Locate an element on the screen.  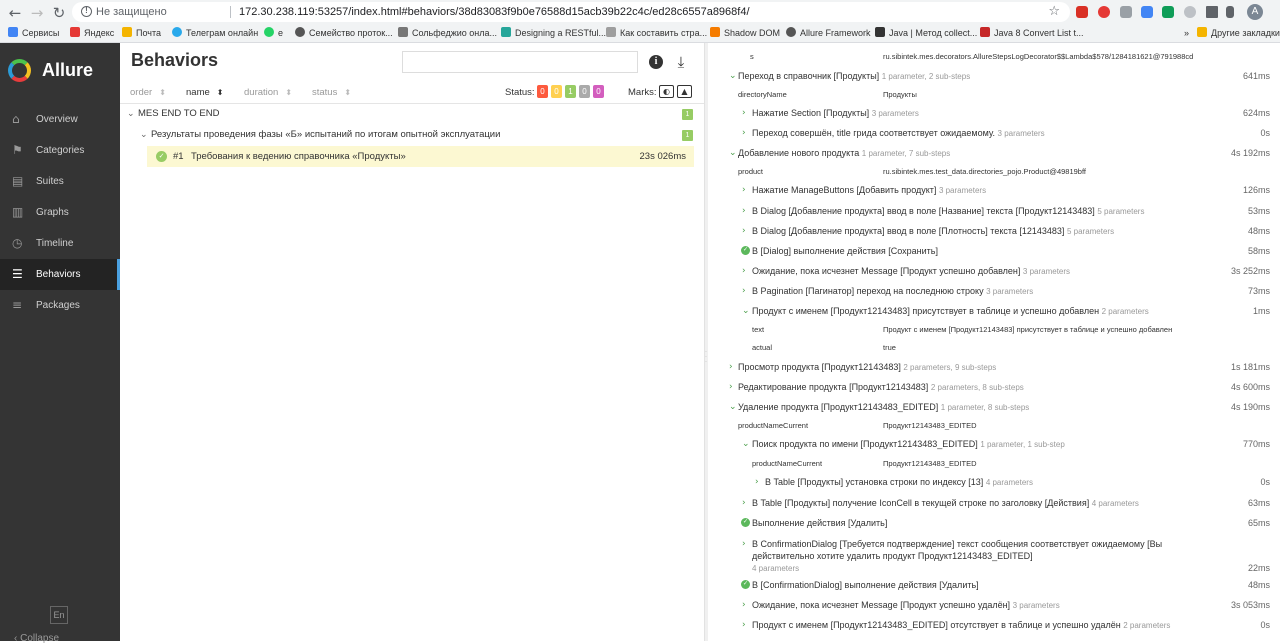
sort-duration: duration ⬍ is located at coordinates (268, 92).